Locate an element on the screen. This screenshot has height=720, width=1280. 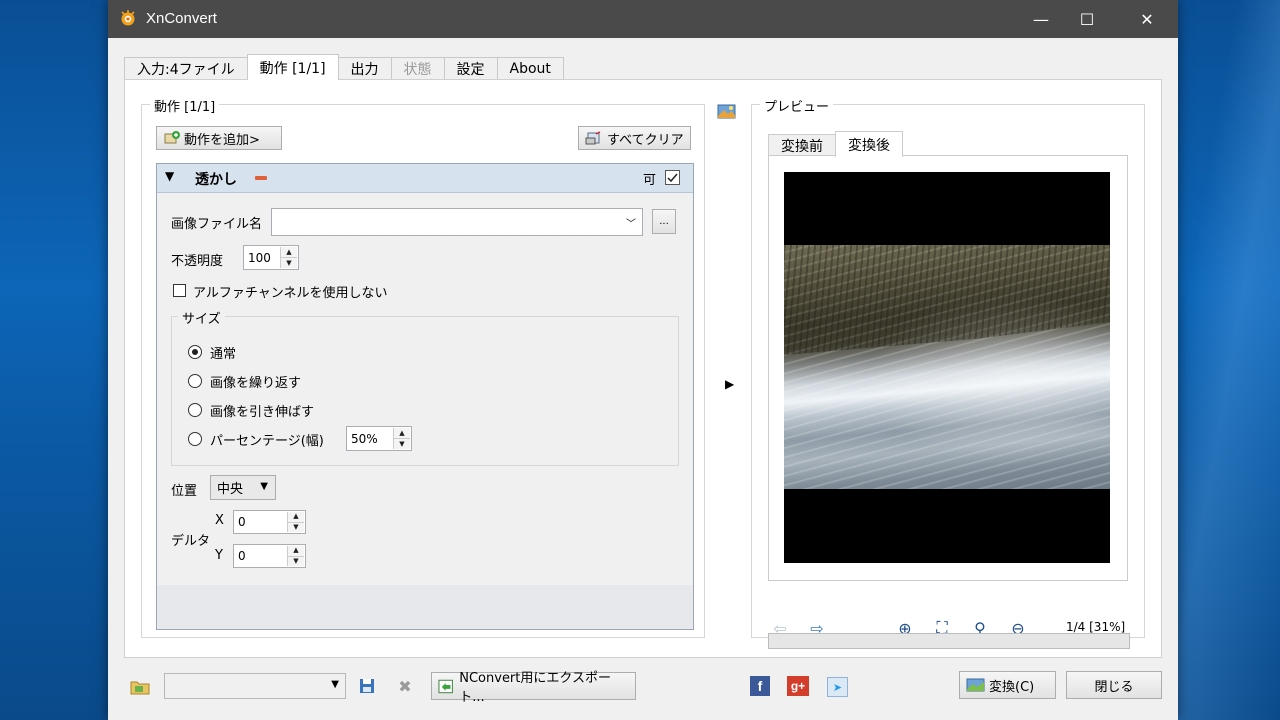
add-action-icon is located at coordinates (172, 137).